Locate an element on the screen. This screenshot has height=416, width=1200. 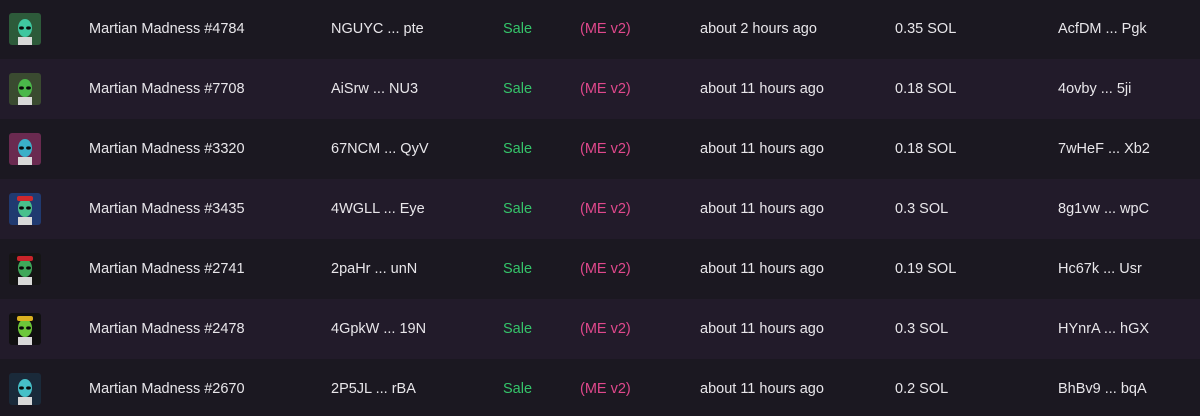
sale-price: 0.2 SOL is located at coordinates (922, 389).